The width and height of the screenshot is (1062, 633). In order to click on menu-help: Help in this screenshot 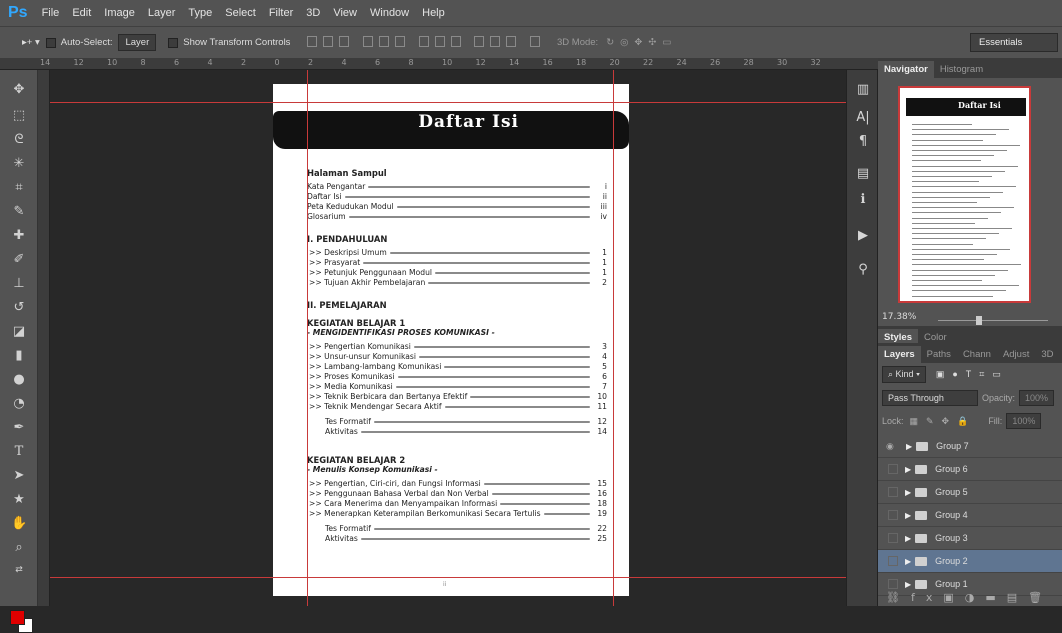, I will do `click(433, 13)`.